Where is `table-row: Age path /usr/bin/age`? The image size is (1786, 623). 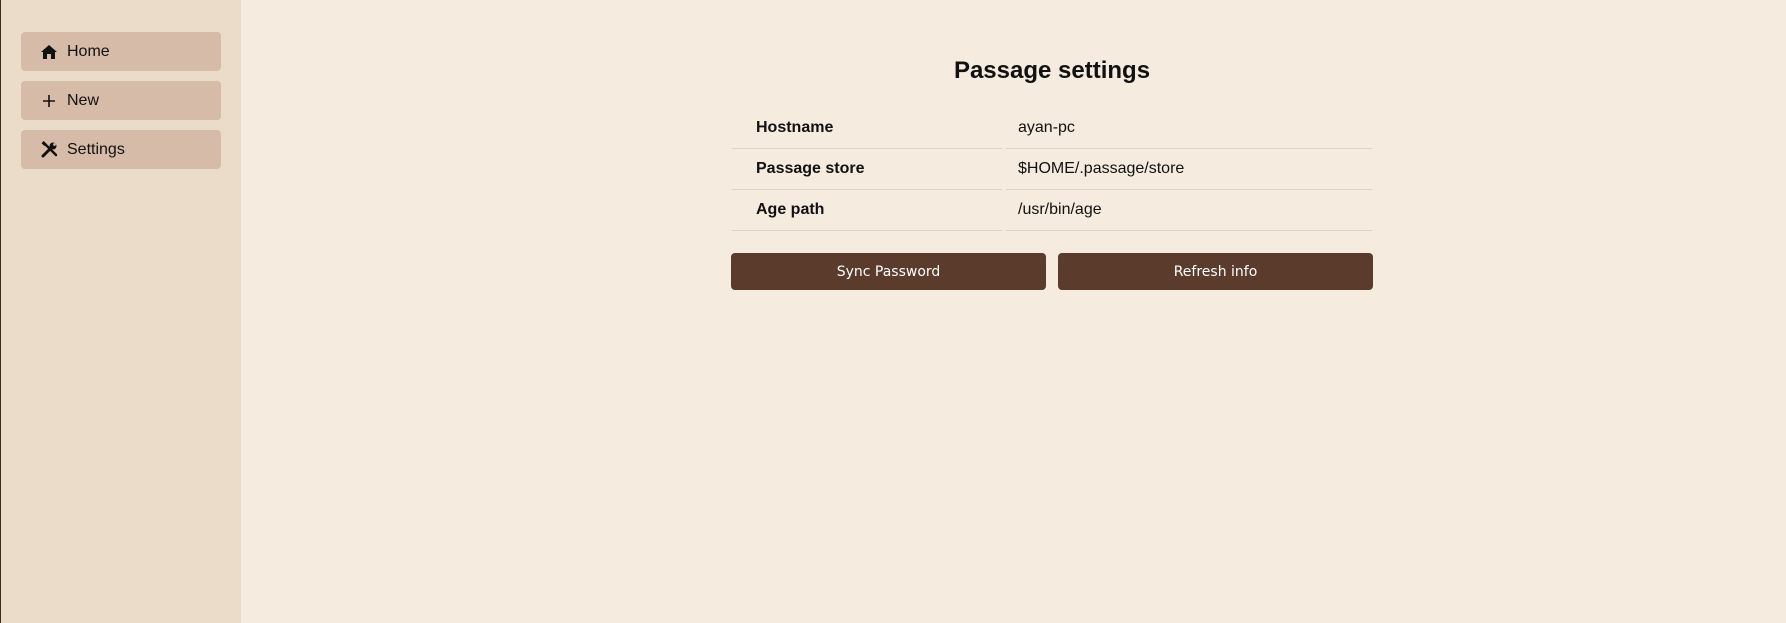
table-row: Age path /usr/bin/age is located at coordinates (1052, 210).